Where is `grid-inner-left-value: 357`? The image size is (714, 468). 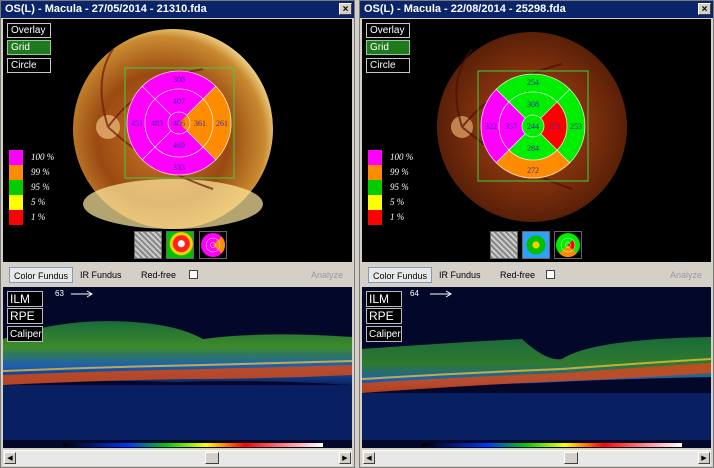 grid-inner-left-value: 357 is located at coordinates (511, 126).